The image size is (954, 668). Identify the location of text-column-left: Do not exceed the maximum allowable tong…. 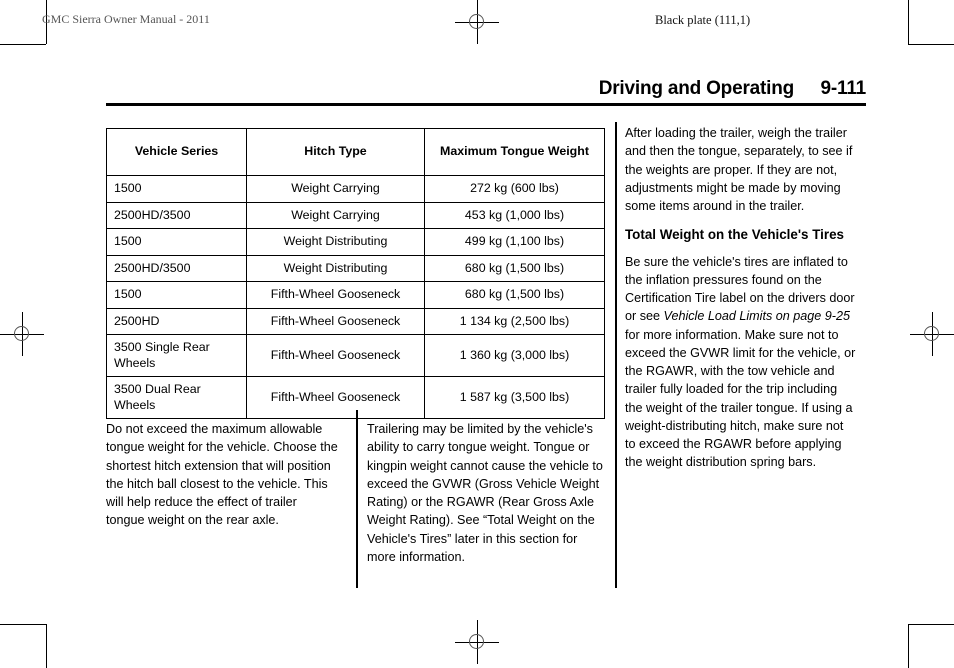
(222, 475).